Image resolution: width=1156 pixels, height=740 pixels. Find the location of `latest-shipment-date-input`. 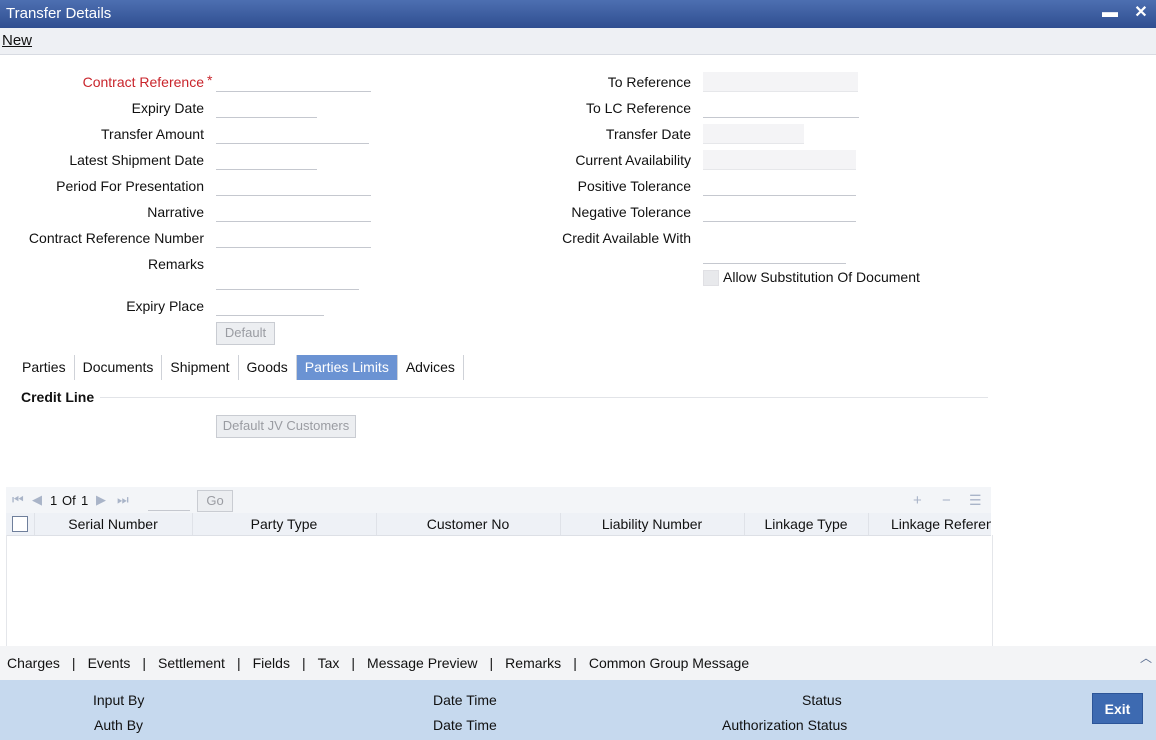

latest-shipment-date-input is located at coordinates (266, 160).